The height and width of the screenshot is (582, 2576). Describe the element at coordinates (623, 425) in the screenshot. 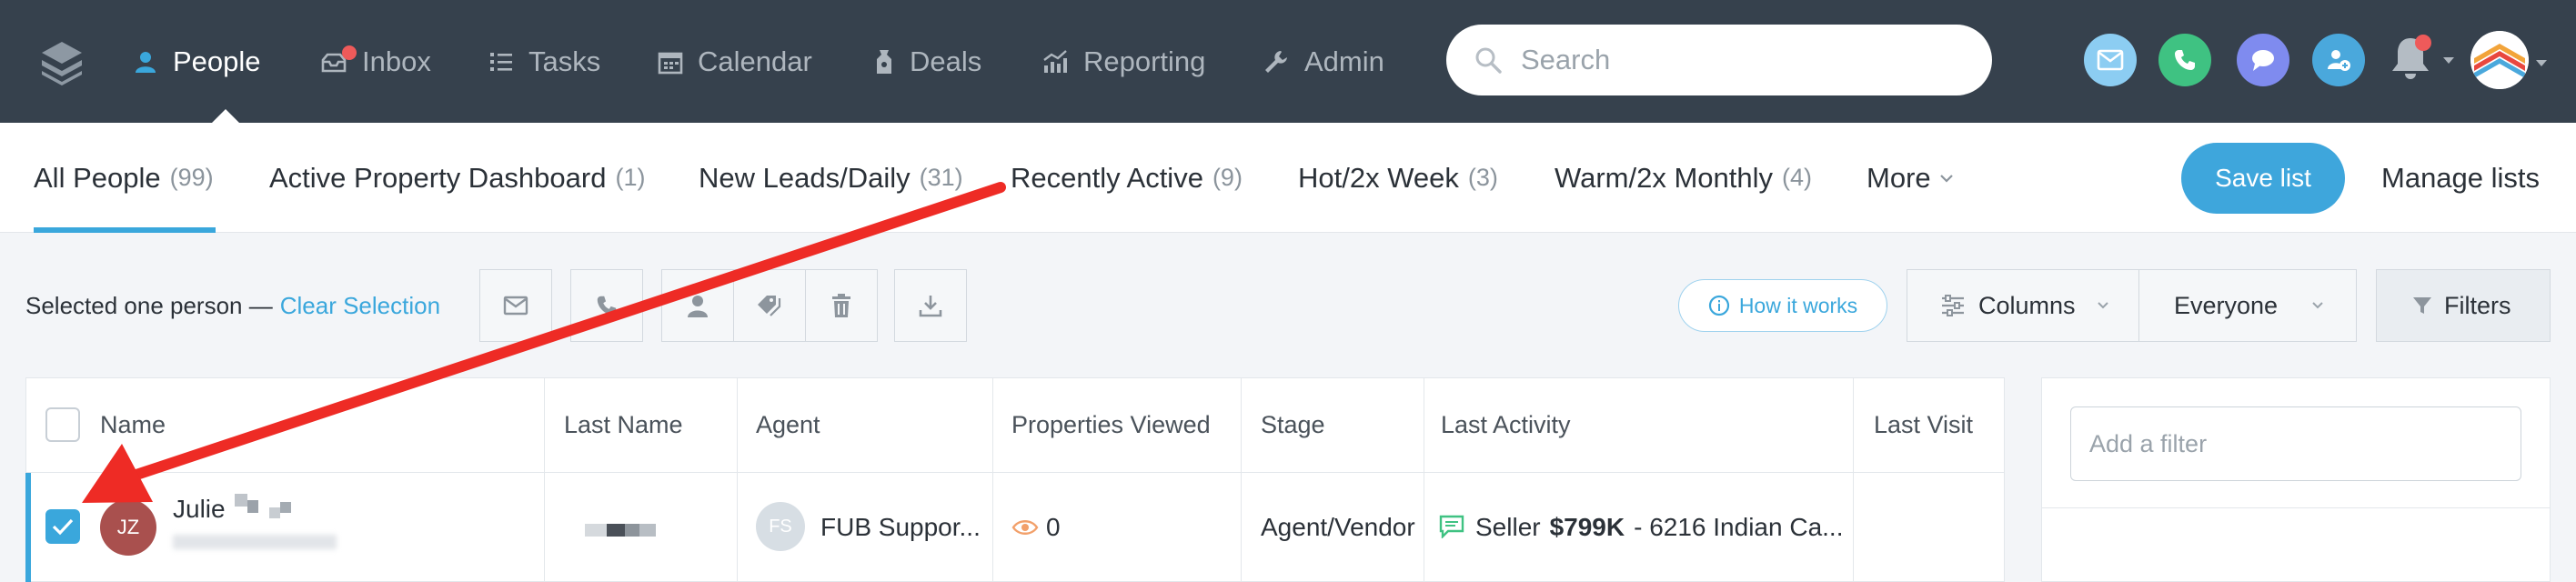

I see `column-header-last-name: Last Name` at that location.